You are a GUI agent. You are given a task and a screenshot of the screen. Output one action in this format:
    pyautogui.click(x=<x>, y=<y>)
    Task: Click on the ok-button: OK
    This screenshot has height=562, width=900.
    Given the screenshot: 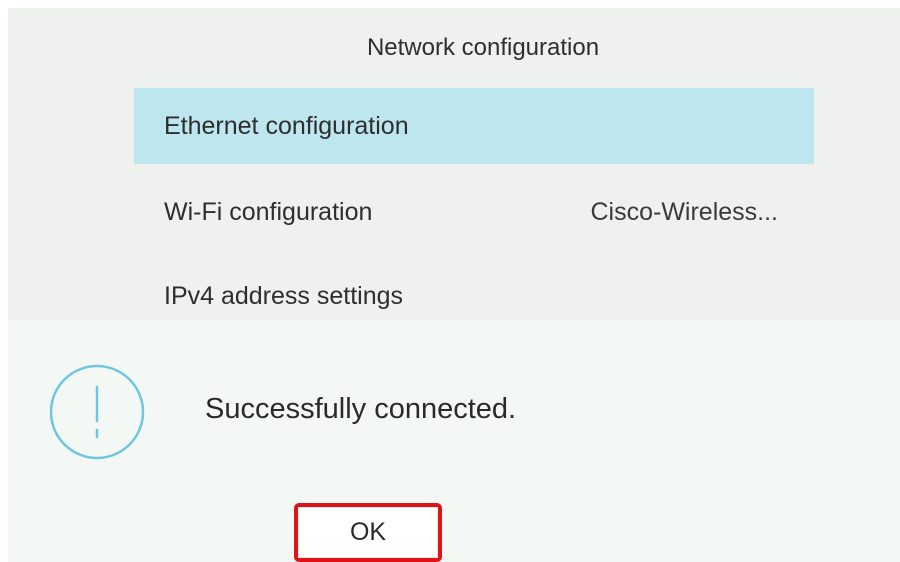 What is the action you would take?
    pyautogui.click(x=368, y=532)
    